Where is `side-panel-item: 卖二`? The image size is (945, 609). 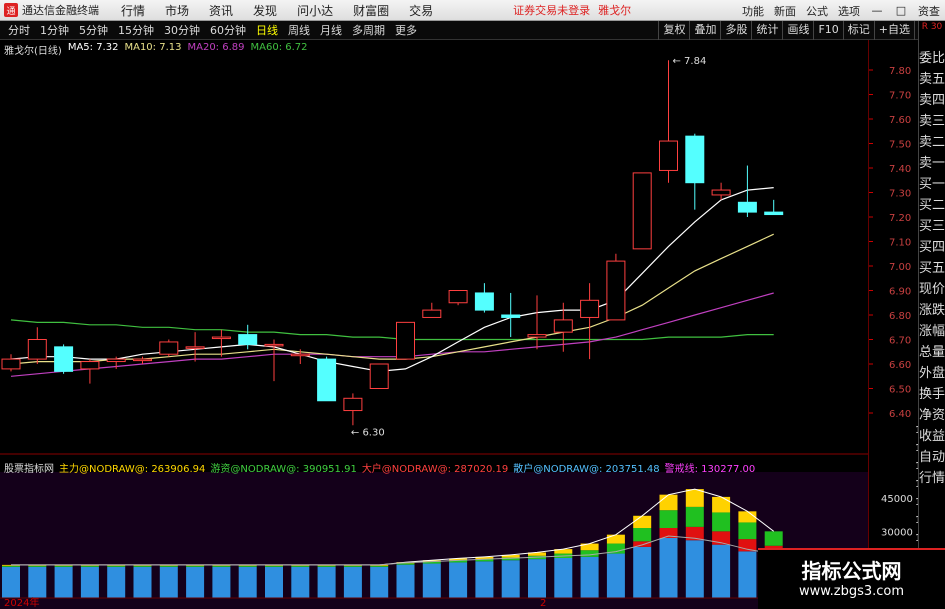 side-panel-item: 卖二 is located at coordinates (932, 142).